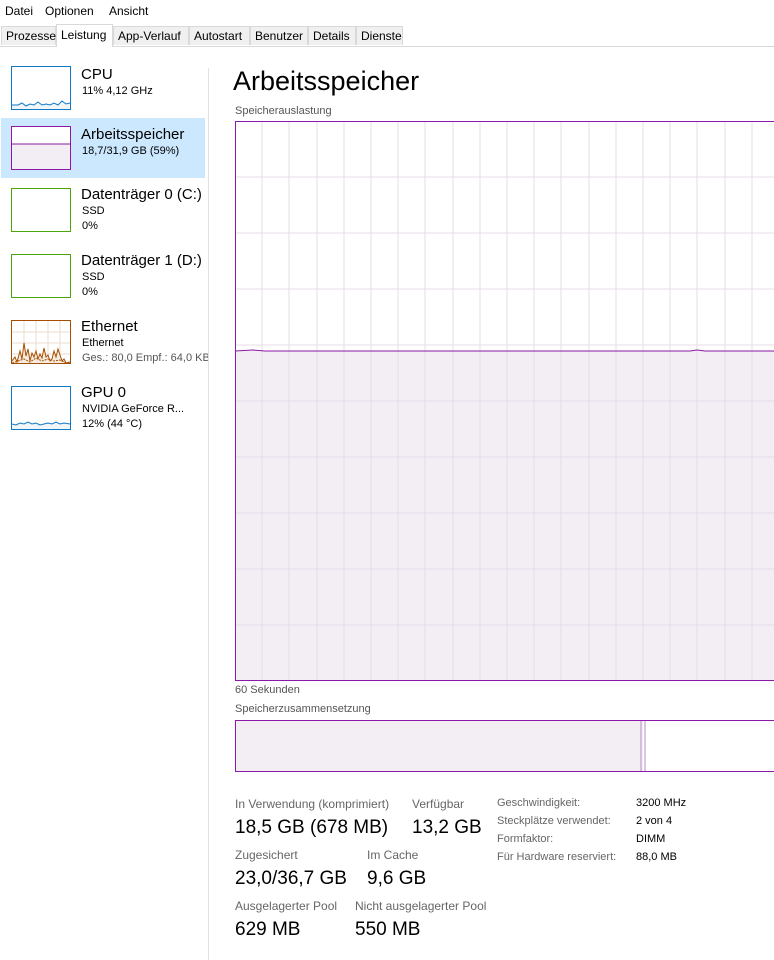 This screenshot has height=960, width=774. What do you see at coordinates (145, 358) in the screenshot?
I see `sidebar-item-detail-2: Ges.: 80,0 Empf.: 64,0 KB` at bounding box center [145, 358].